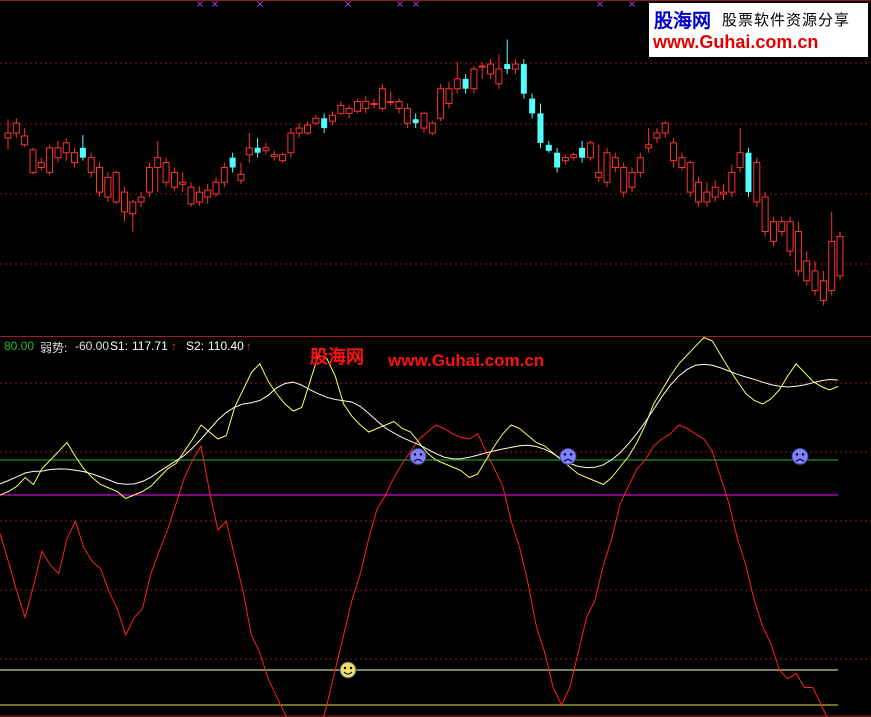 Image resolution: width=871 pixels, height=717 pixels. What do you see at coordinates (150, 346) in the screenshot?
I see `s1-value: 117.71` at bounding box center [150, 346].